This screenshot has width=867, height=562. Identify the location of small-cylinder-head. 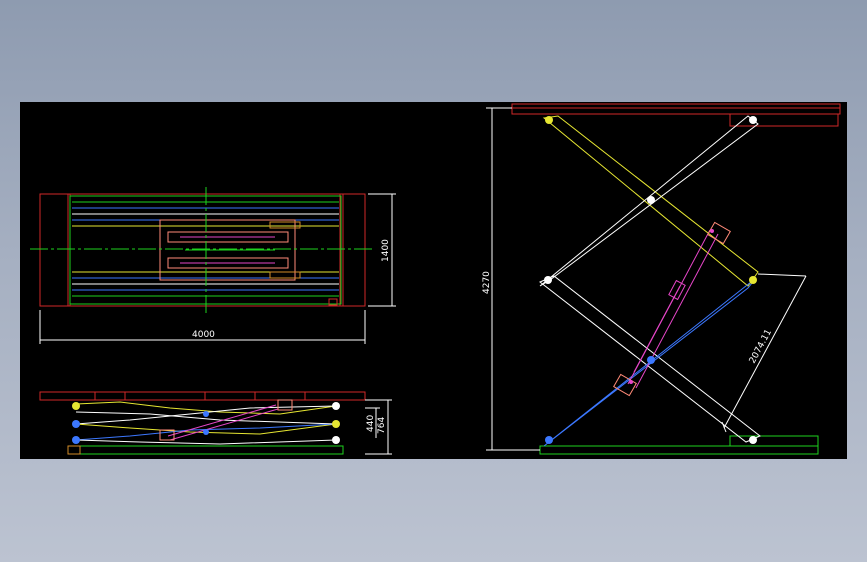
(285, 405).